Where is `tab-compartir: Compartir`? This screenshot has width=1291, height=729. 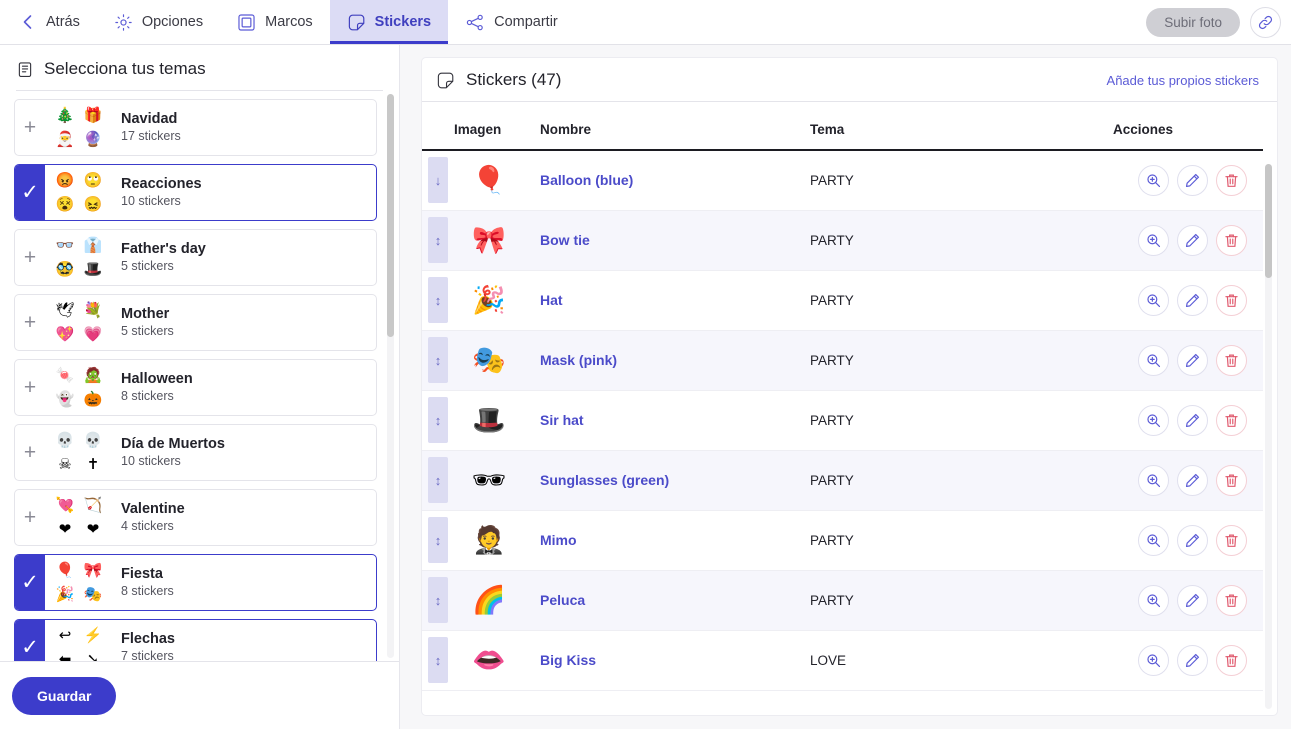 tab-compartir: Compartir is located at coordinates (511, 22).